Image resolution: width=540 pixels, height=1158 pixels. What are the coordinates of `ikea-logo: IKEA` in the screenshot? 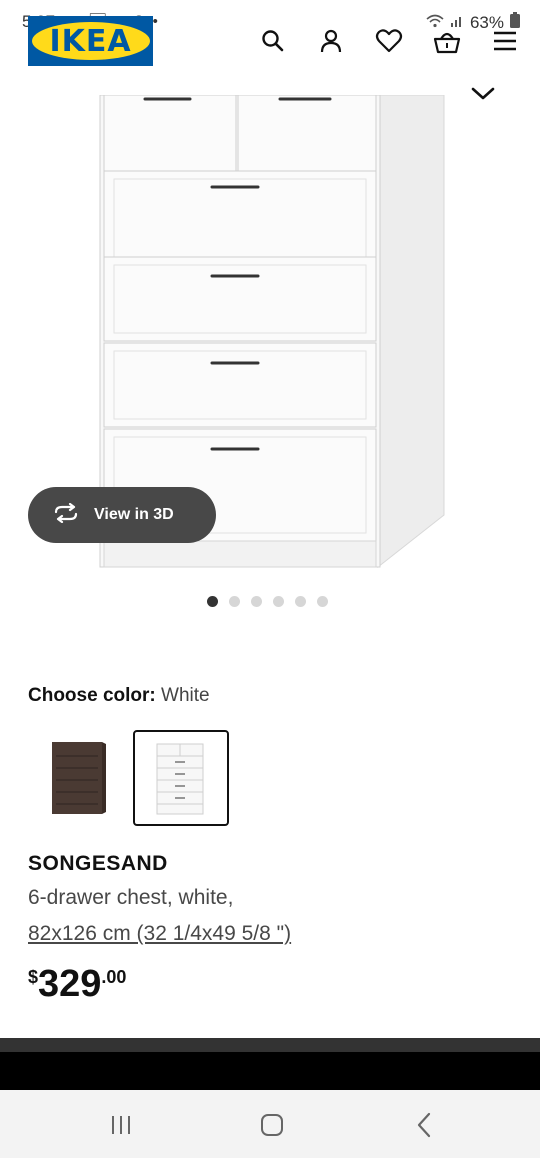 It's located at (90, 41).